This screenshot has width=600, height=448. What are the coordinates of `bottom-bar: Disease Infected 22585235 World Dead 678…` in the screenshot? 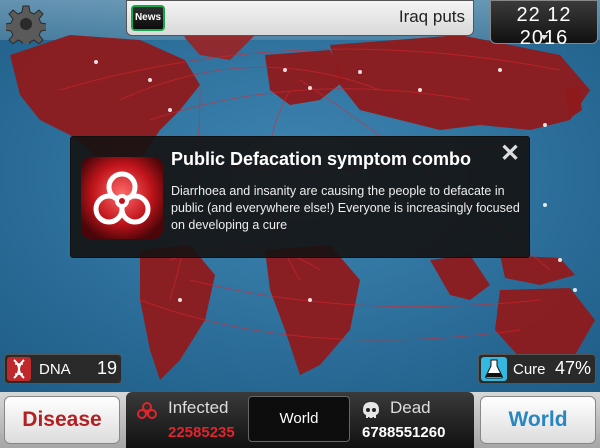 It's located at (300, 420).